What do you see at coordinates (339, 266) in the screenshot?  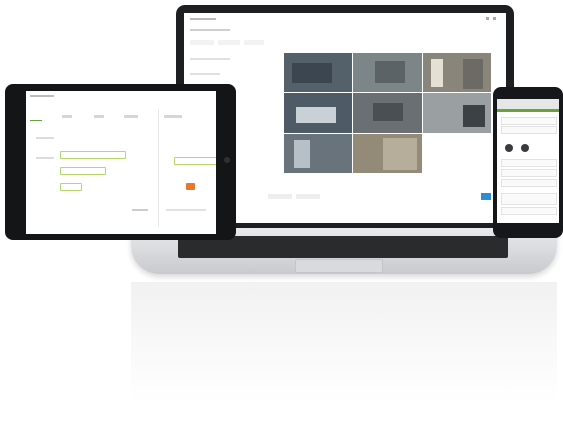 I see `laptop-trackpad` at bounding box center [339, 266].